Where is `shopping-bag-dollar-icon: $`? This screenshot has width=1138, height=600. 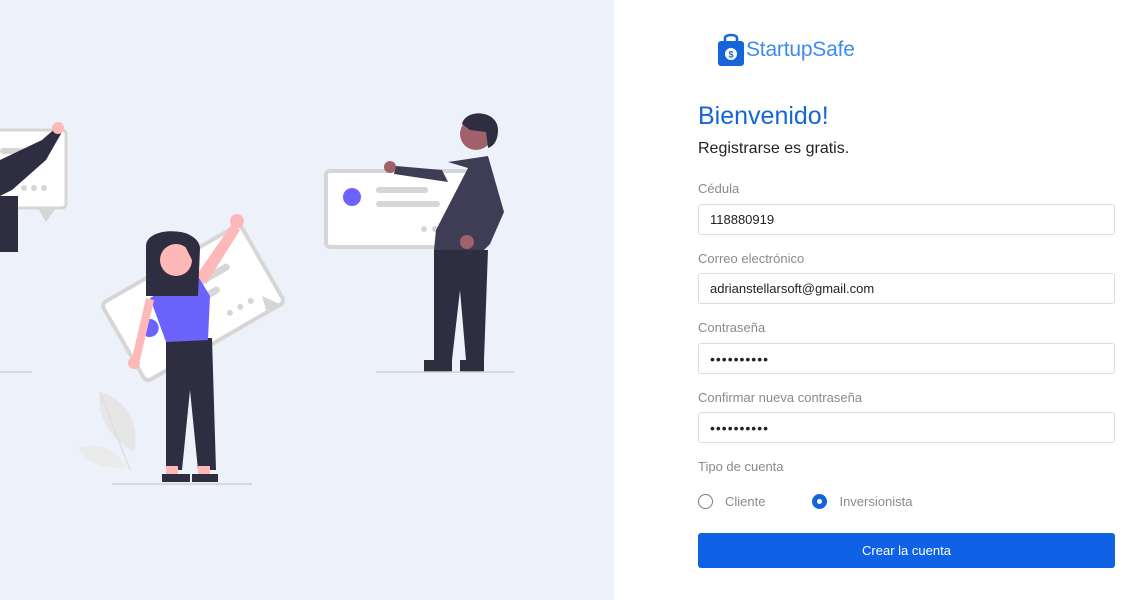
shopping-bag-dollar-icon: $ is located at coordinates (731, 49).